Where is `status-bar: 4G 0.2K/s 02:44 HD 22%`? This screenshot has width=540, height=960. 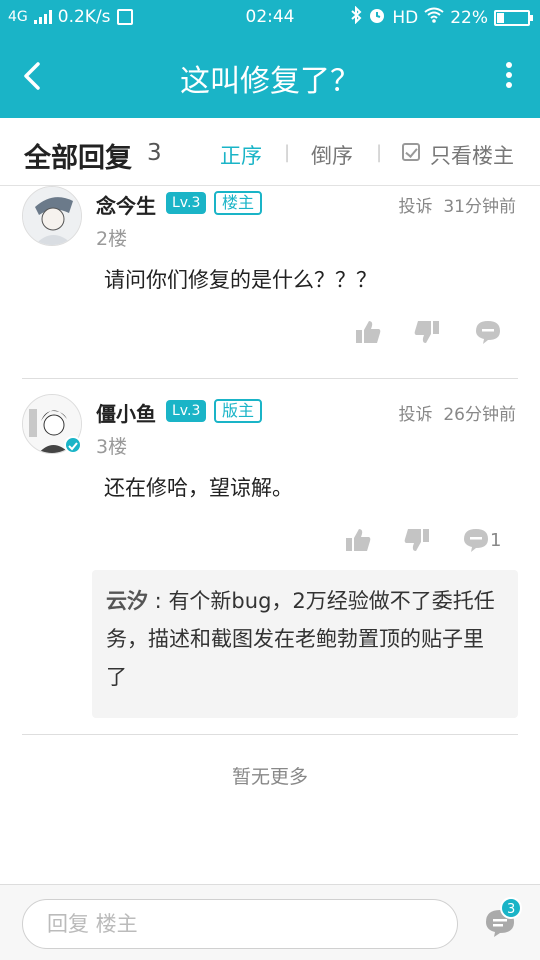 status-bar: 4G 0.2K/s 02:44 HD 22% is located at coordinates (270, 17).